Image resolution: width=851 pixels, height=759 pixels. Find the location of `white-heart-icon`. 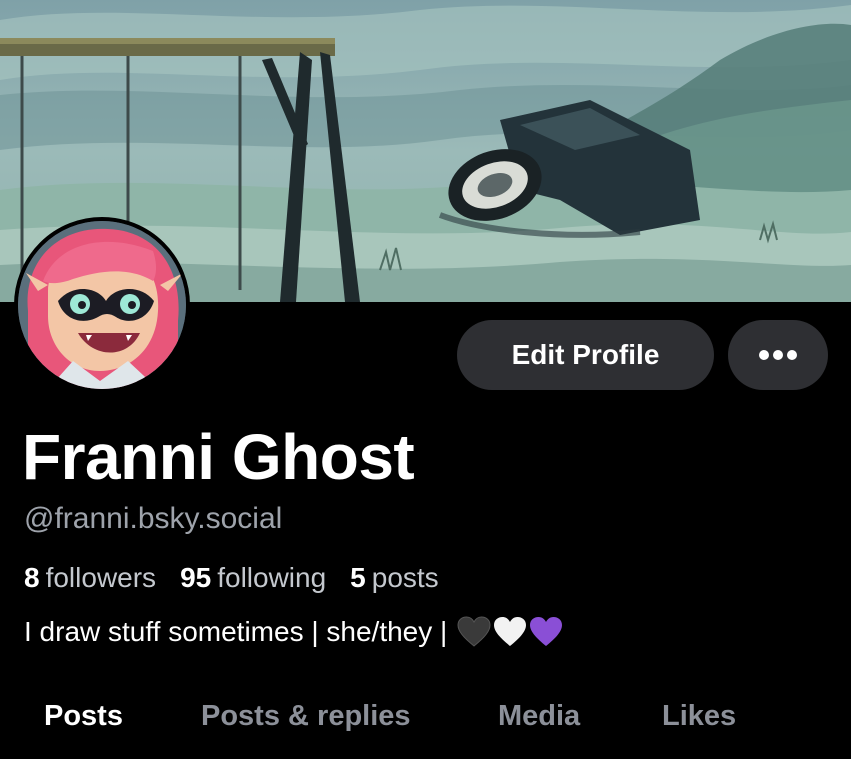

white-heart-icon is located at coordinates (510, 631).